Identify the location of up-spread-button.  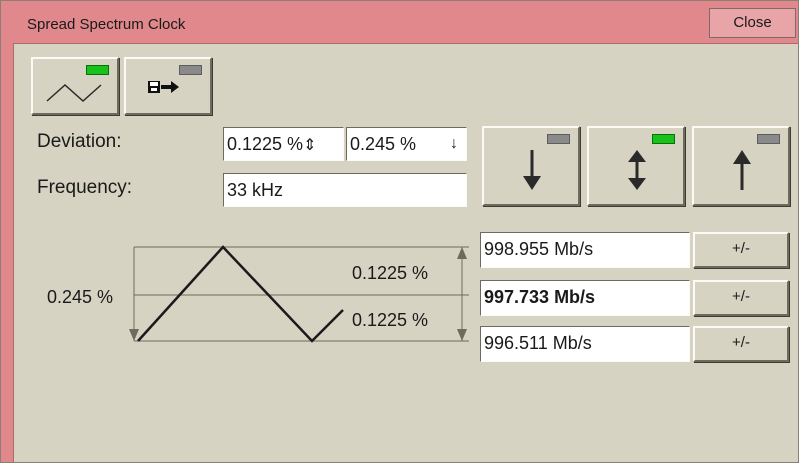
(741, 166).